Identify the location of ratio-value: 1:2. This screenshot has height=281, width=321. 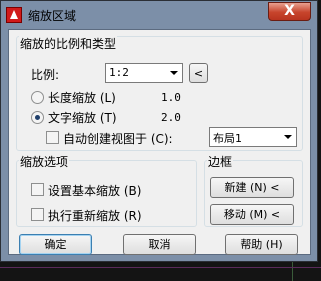
(119, 72).